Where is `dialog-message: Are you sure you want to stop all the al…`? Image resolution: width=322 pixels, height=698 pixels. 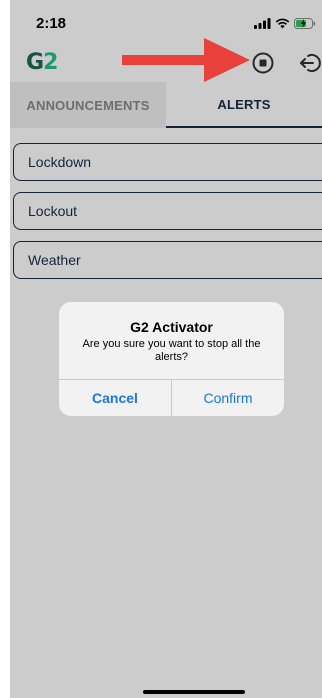
dialog-message: Are you sure you want to stop all the al… is located at coordinates (171, 350).